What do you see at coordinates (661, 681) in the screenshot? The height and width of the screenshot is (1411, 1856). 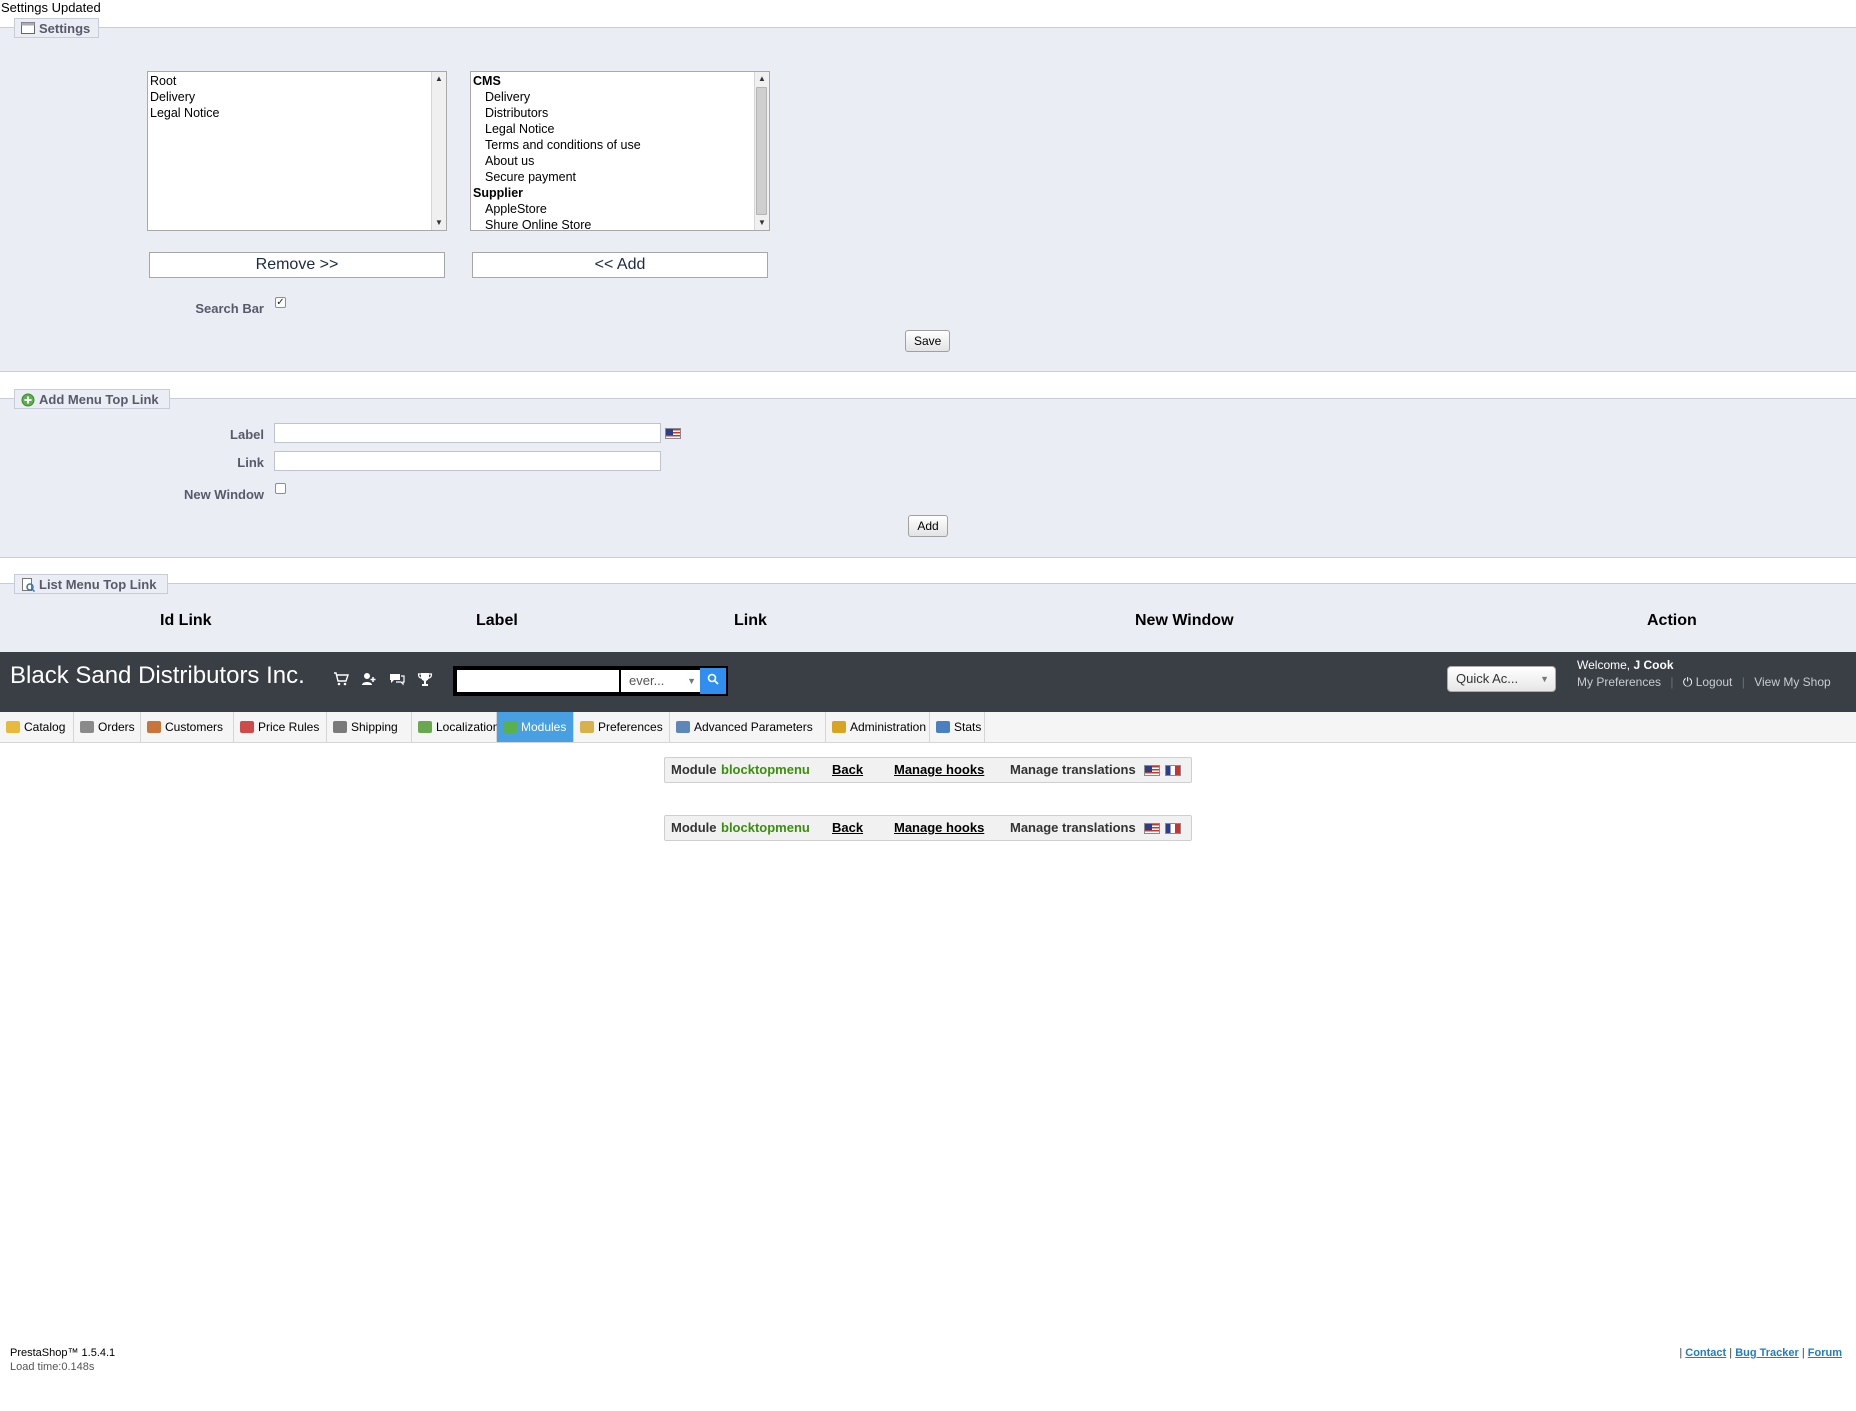 I see `search-scope-select: ever... ▼` at bounding box center [661, 681].